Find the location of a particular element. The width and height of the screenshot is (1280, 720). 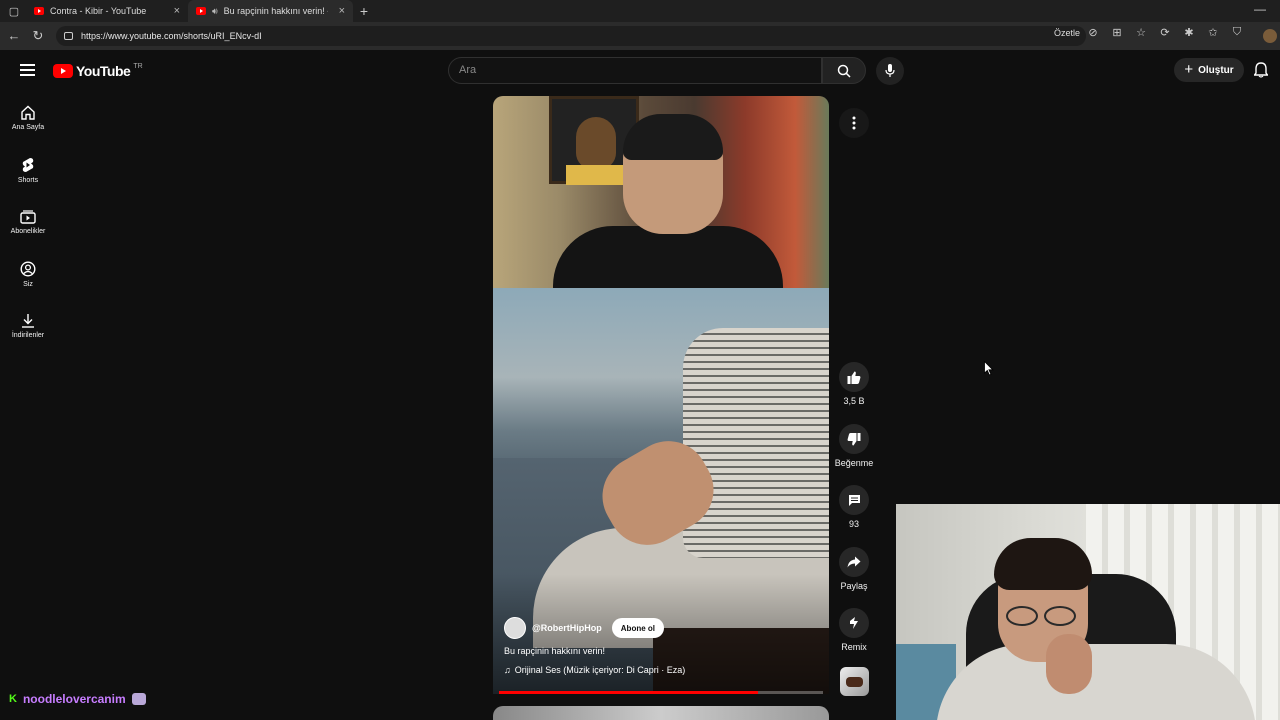

dislike-action: Beğenme is located at coordinates (854, 446).